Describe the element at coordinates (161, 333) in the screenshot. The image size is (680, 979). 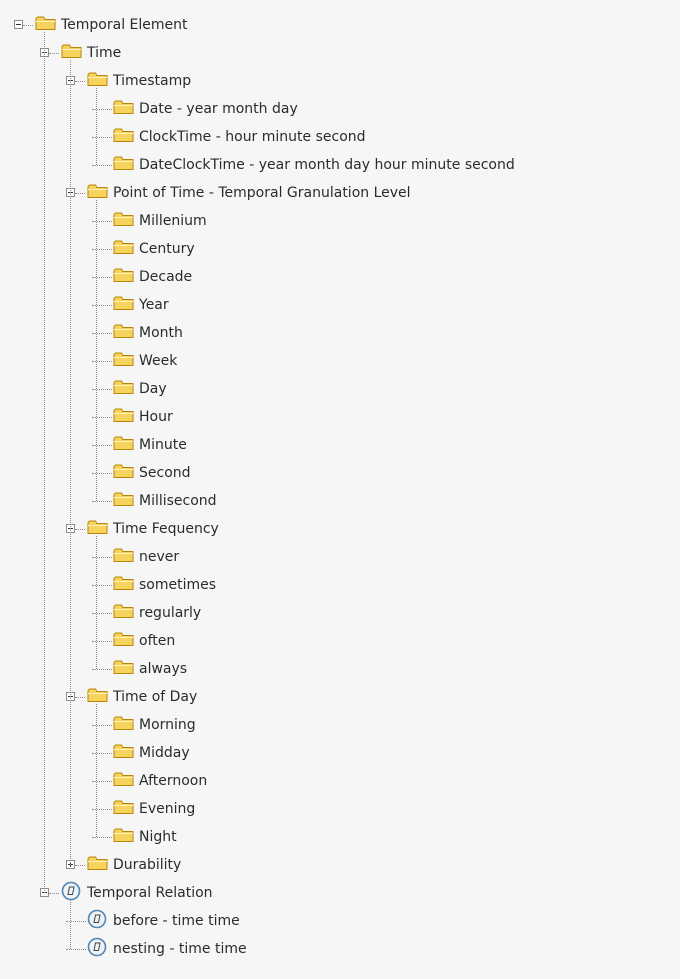
I see `tree-node-label: Month` at that location.